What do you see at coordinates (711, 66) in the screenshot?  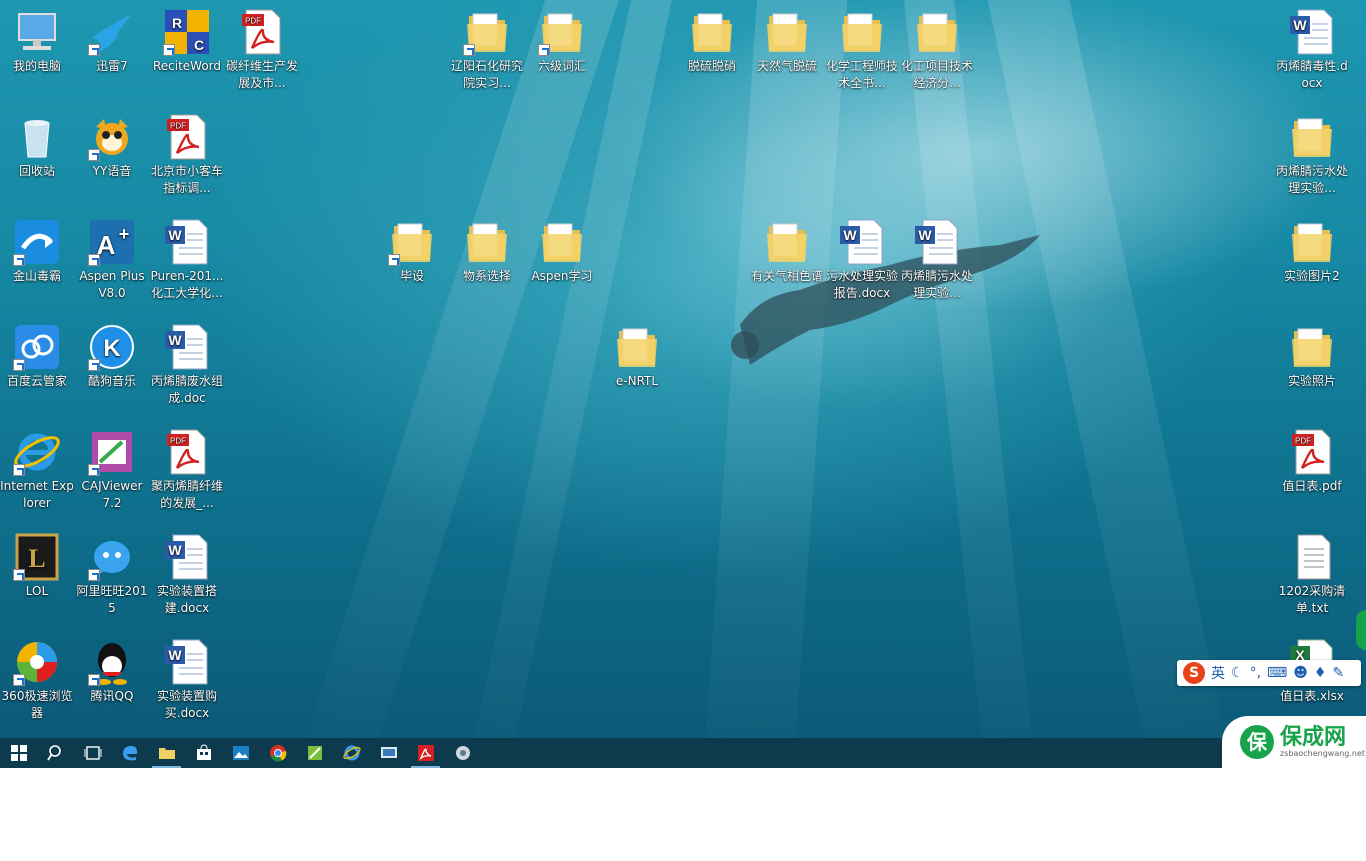 I see `desktop-icon-label: 脱硫脱硝` at bounding box center [711, 66].